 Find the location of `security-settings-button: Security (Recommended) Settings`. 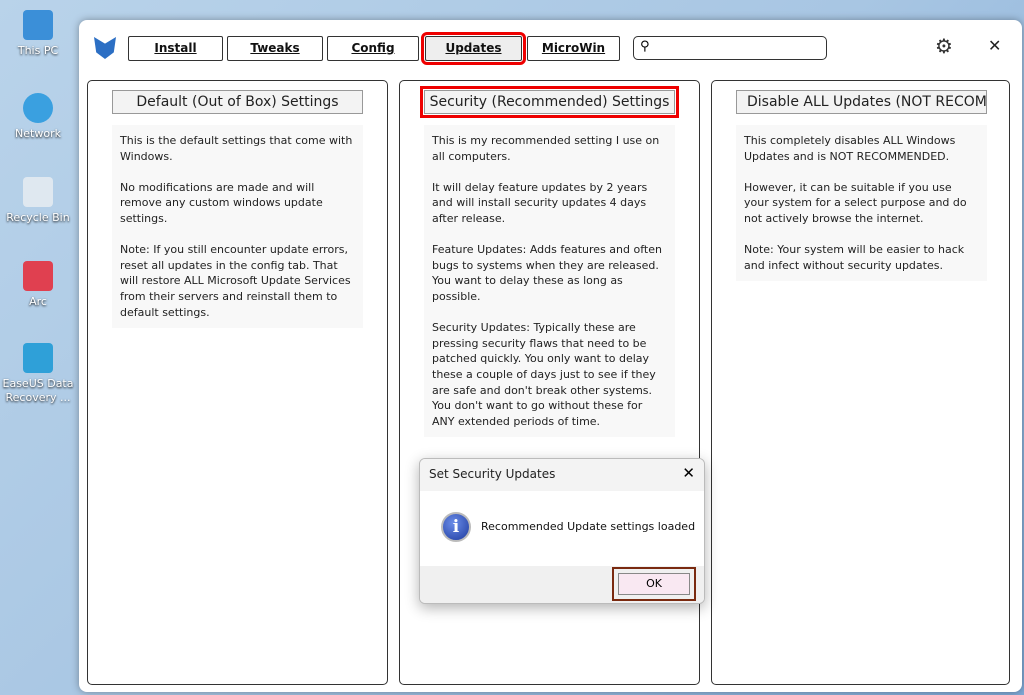

security-settings-button: Security (Recommended) Settings is located at coordinates (549, 102).